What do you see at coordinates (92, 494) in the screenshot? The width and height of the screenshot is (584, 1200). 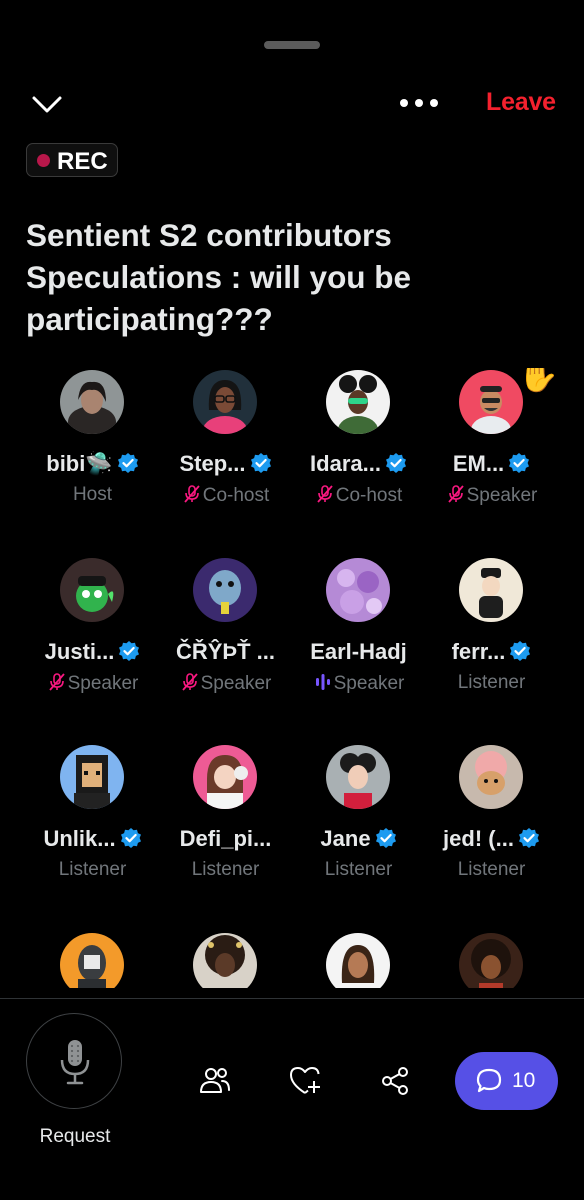 I see `participant-role: Host` at bounding box center [92, 494].